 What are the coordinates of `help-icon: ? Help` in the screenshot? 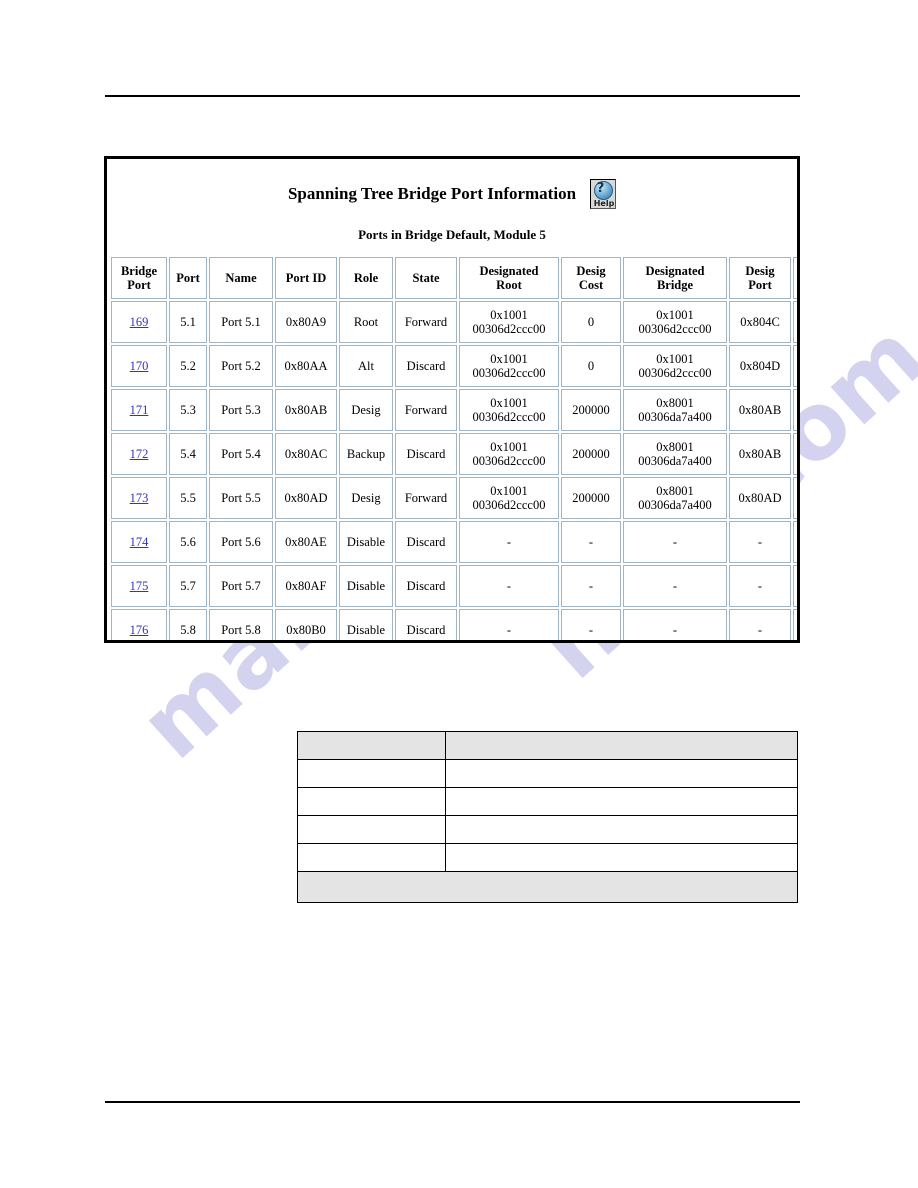 It's located at (603, 194).